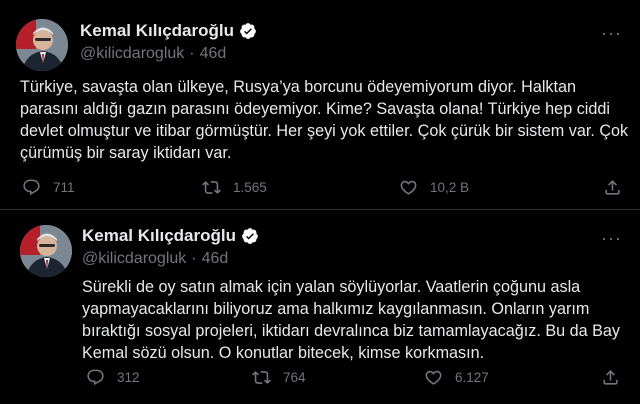  I want to click on like-button: 10,2 B, so click(434, 187).